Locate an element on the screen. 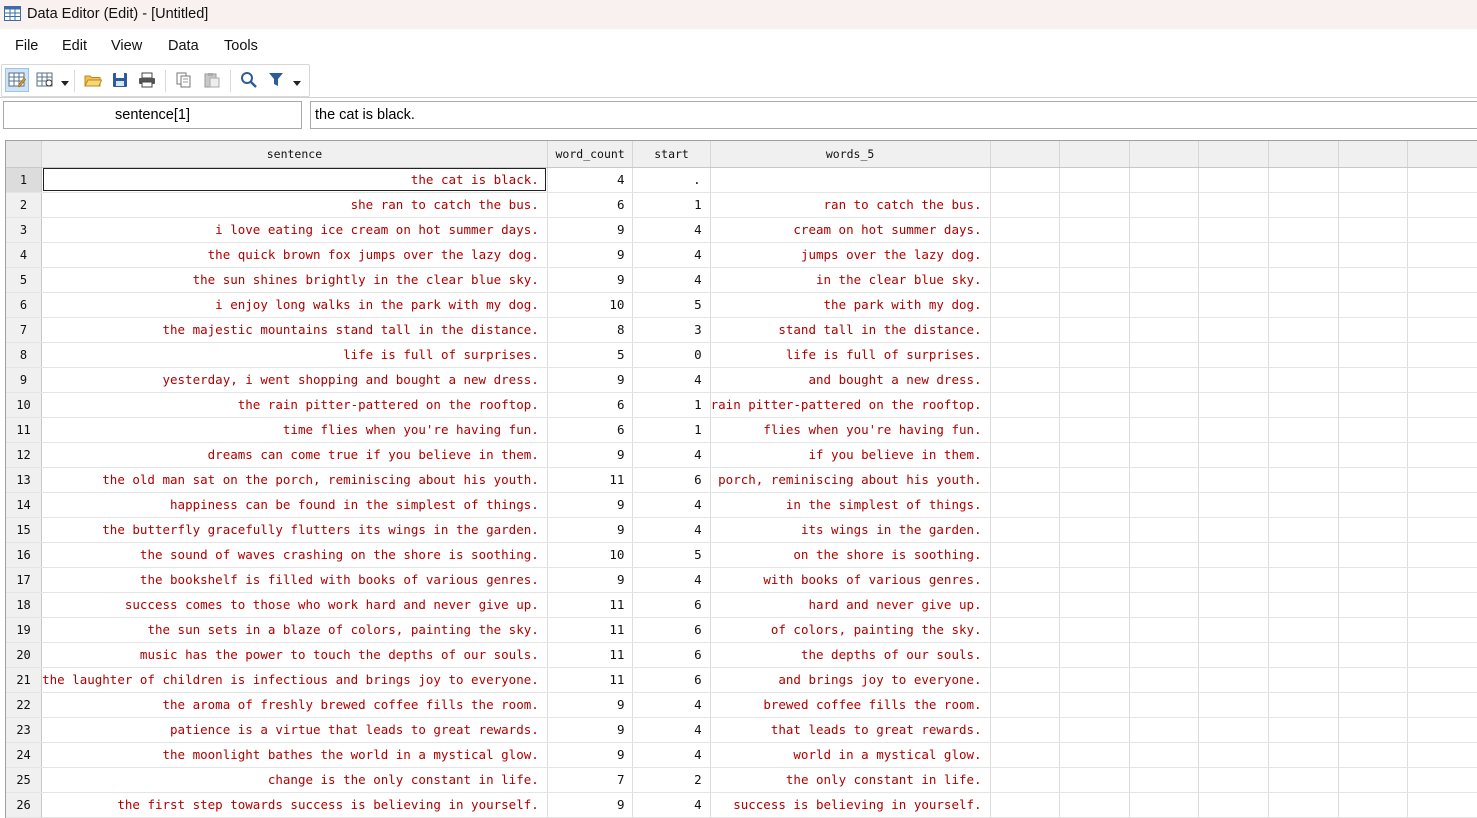 The image size is (1477, 818). edit-mode-icon is located at coordinates (17, 80).